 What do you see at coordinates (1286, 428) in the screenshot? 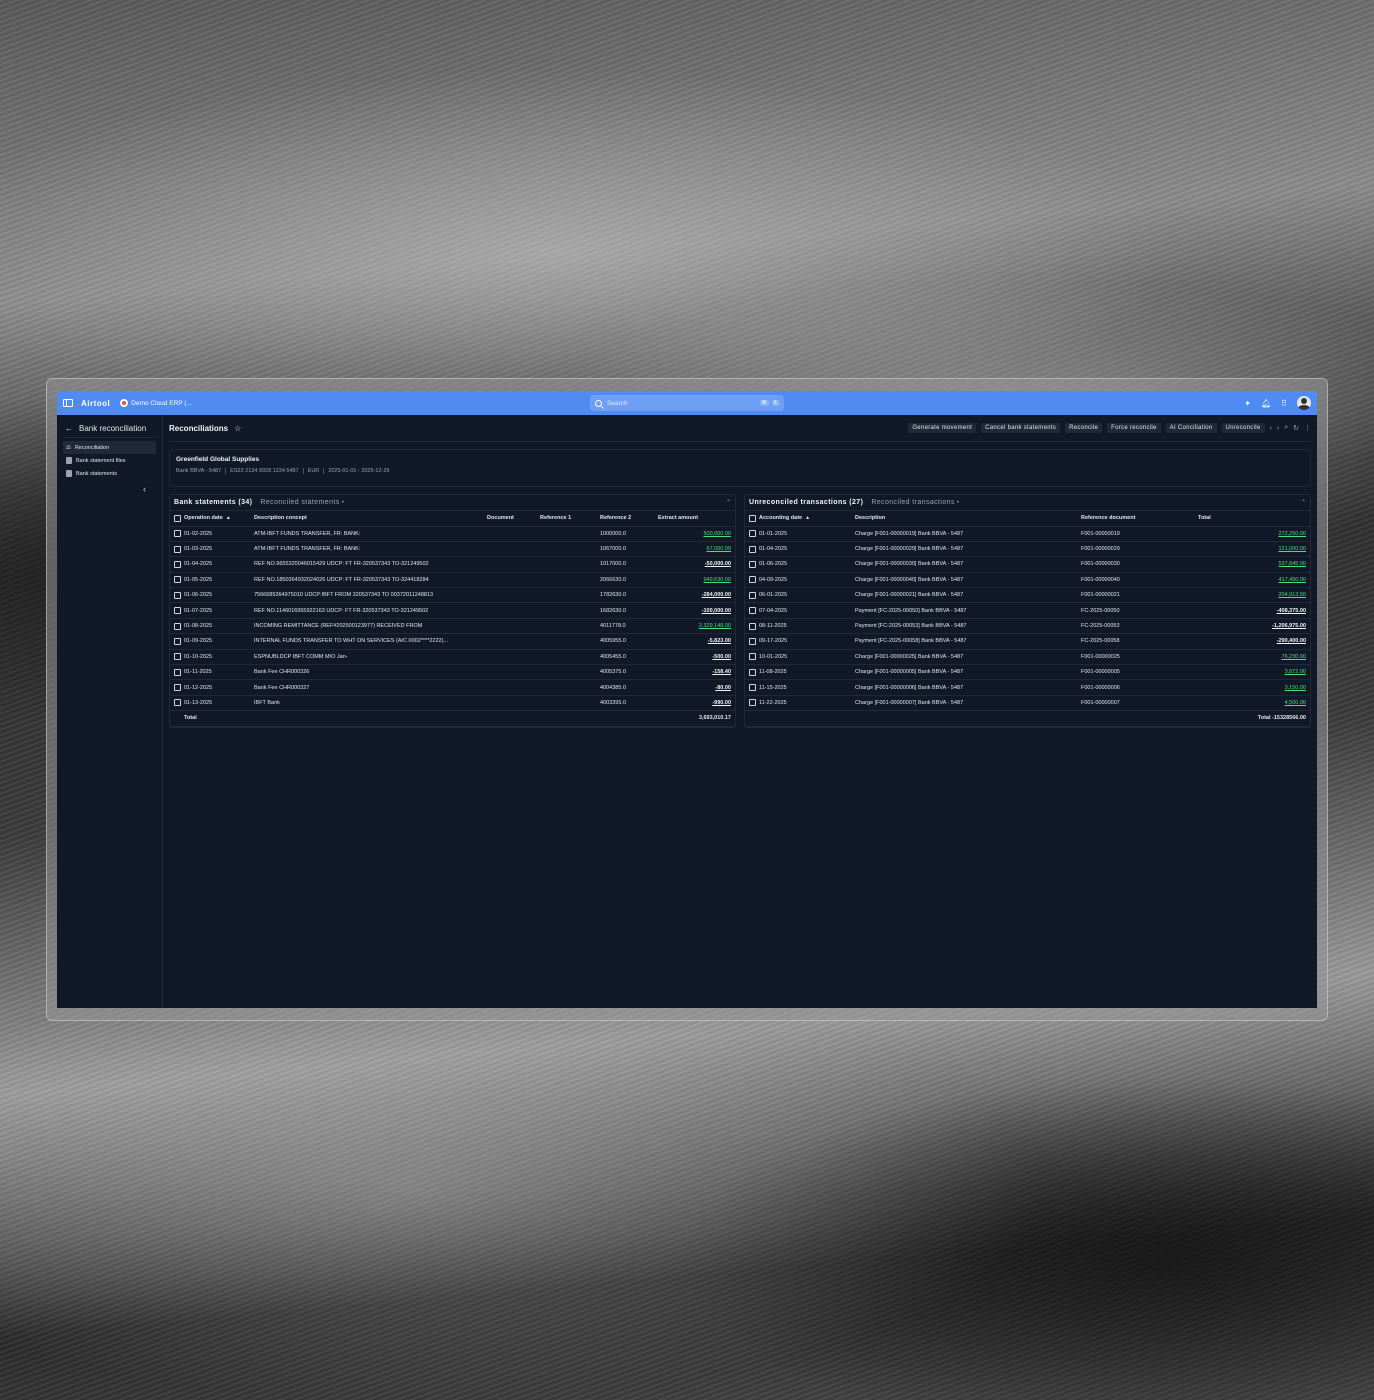
I see `search-icon: ⌕` at bounding box center [1286, 428].